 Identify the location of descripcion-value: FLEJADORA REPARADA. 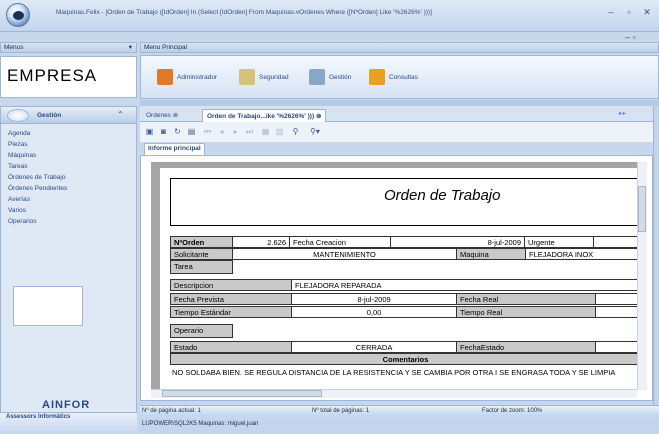
(466, 285).